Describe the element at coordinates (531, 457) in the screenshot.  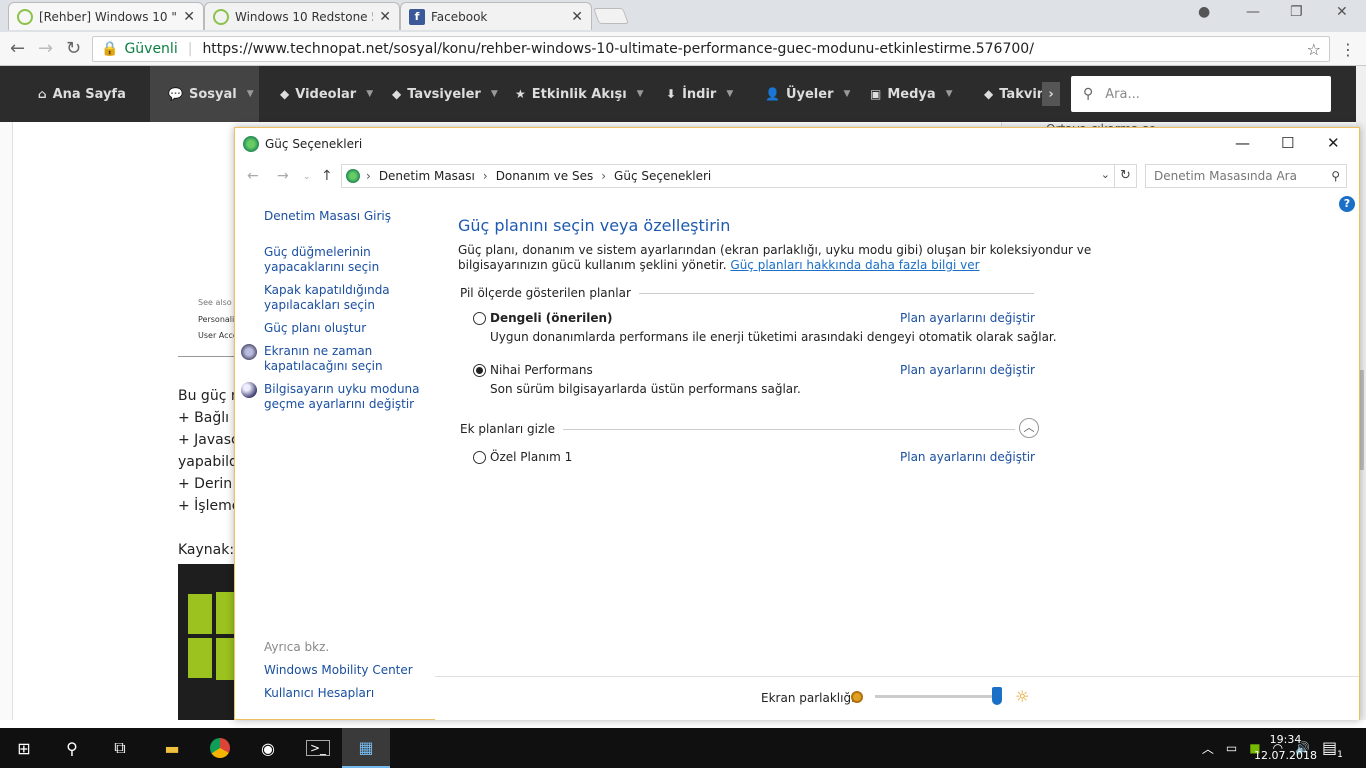
I see `plan-name: Özel Planım 1` at that location.